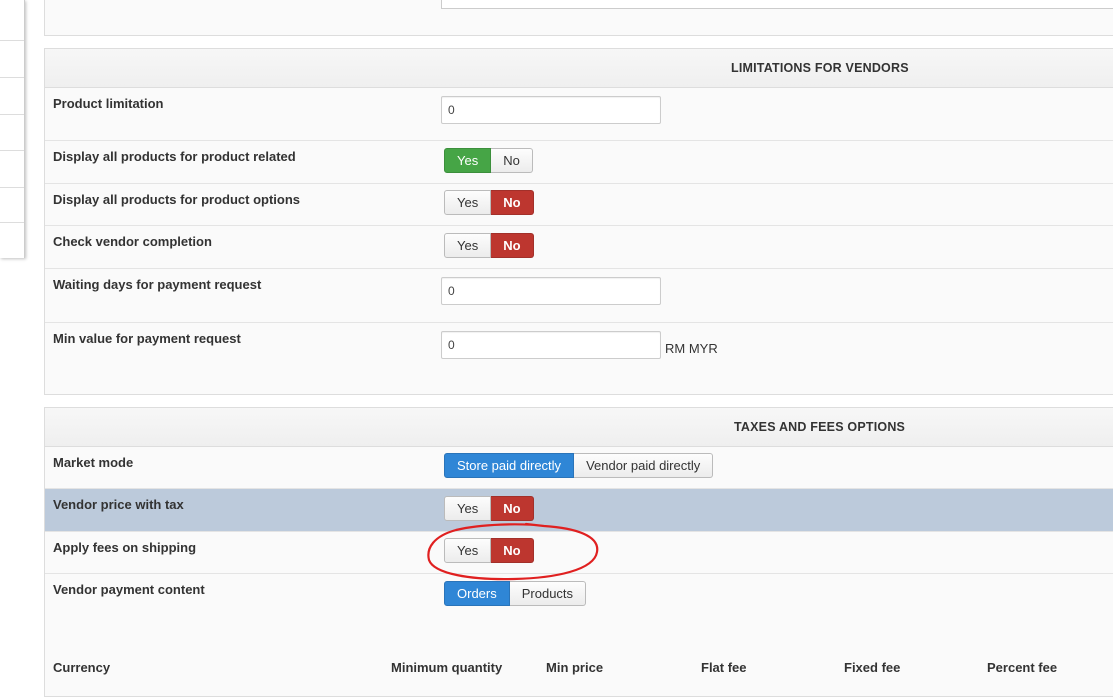 This screenshot has width=1113, height=697. What do you see at coordinates (82, 667) in the screenshot?
I see `col-currency: Currency` at bounding box center [82, 667].